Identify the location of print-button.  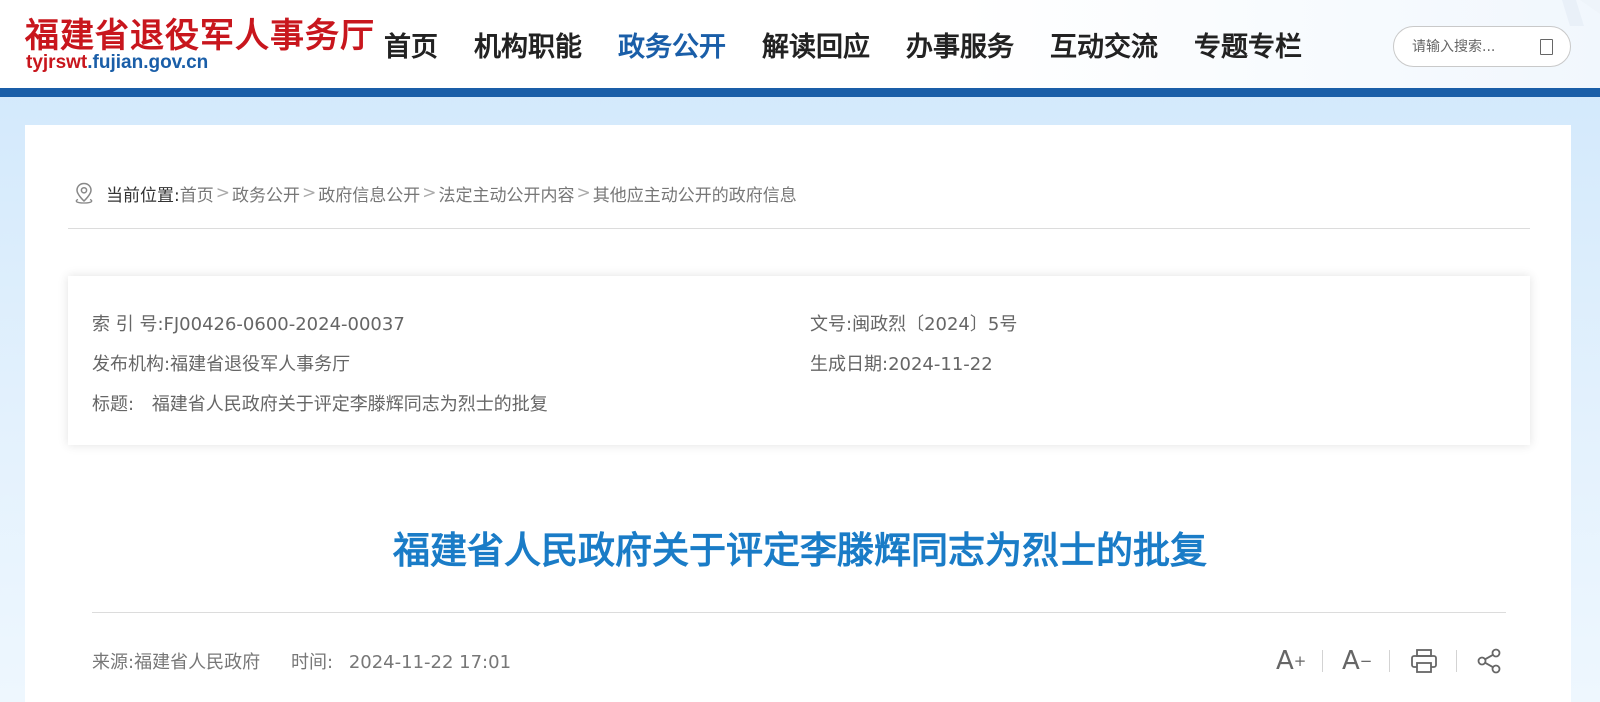
(1424, 661).